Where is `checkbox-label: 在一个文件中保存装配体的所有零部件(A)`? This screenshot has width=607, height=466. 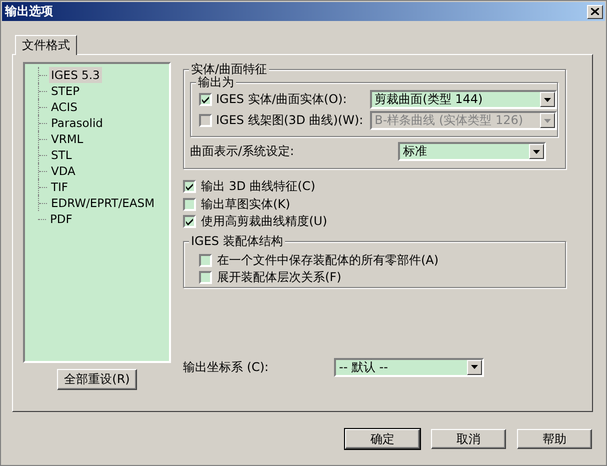 checkbox-label: 在一个文件中保存装配体的所有零部件(A) is located at coordinates (328, 260).